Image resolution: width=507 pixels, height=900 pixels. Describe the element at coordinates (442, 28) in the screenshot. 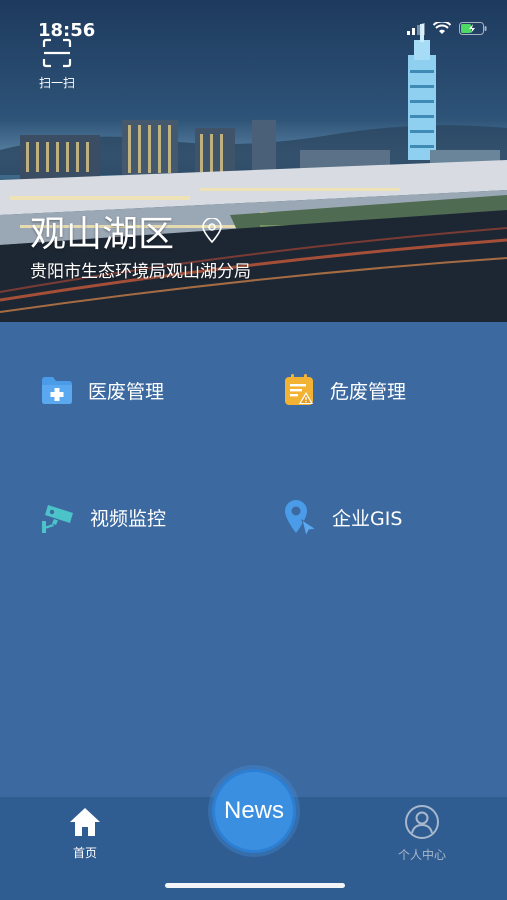

I see `wifi-icon` at that location.